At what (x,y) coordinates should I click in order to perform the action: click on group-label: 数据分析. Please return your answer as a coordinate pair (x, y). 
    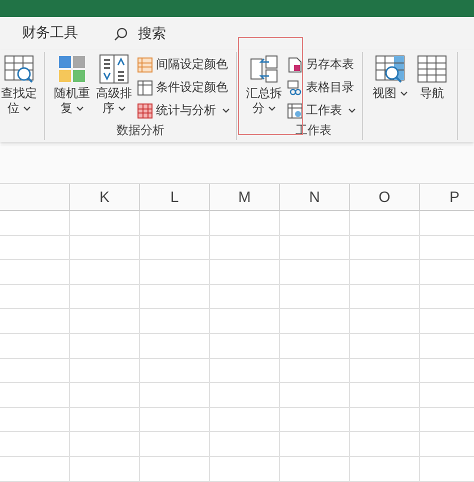
    Looking at the image, I should click on (141, 130).